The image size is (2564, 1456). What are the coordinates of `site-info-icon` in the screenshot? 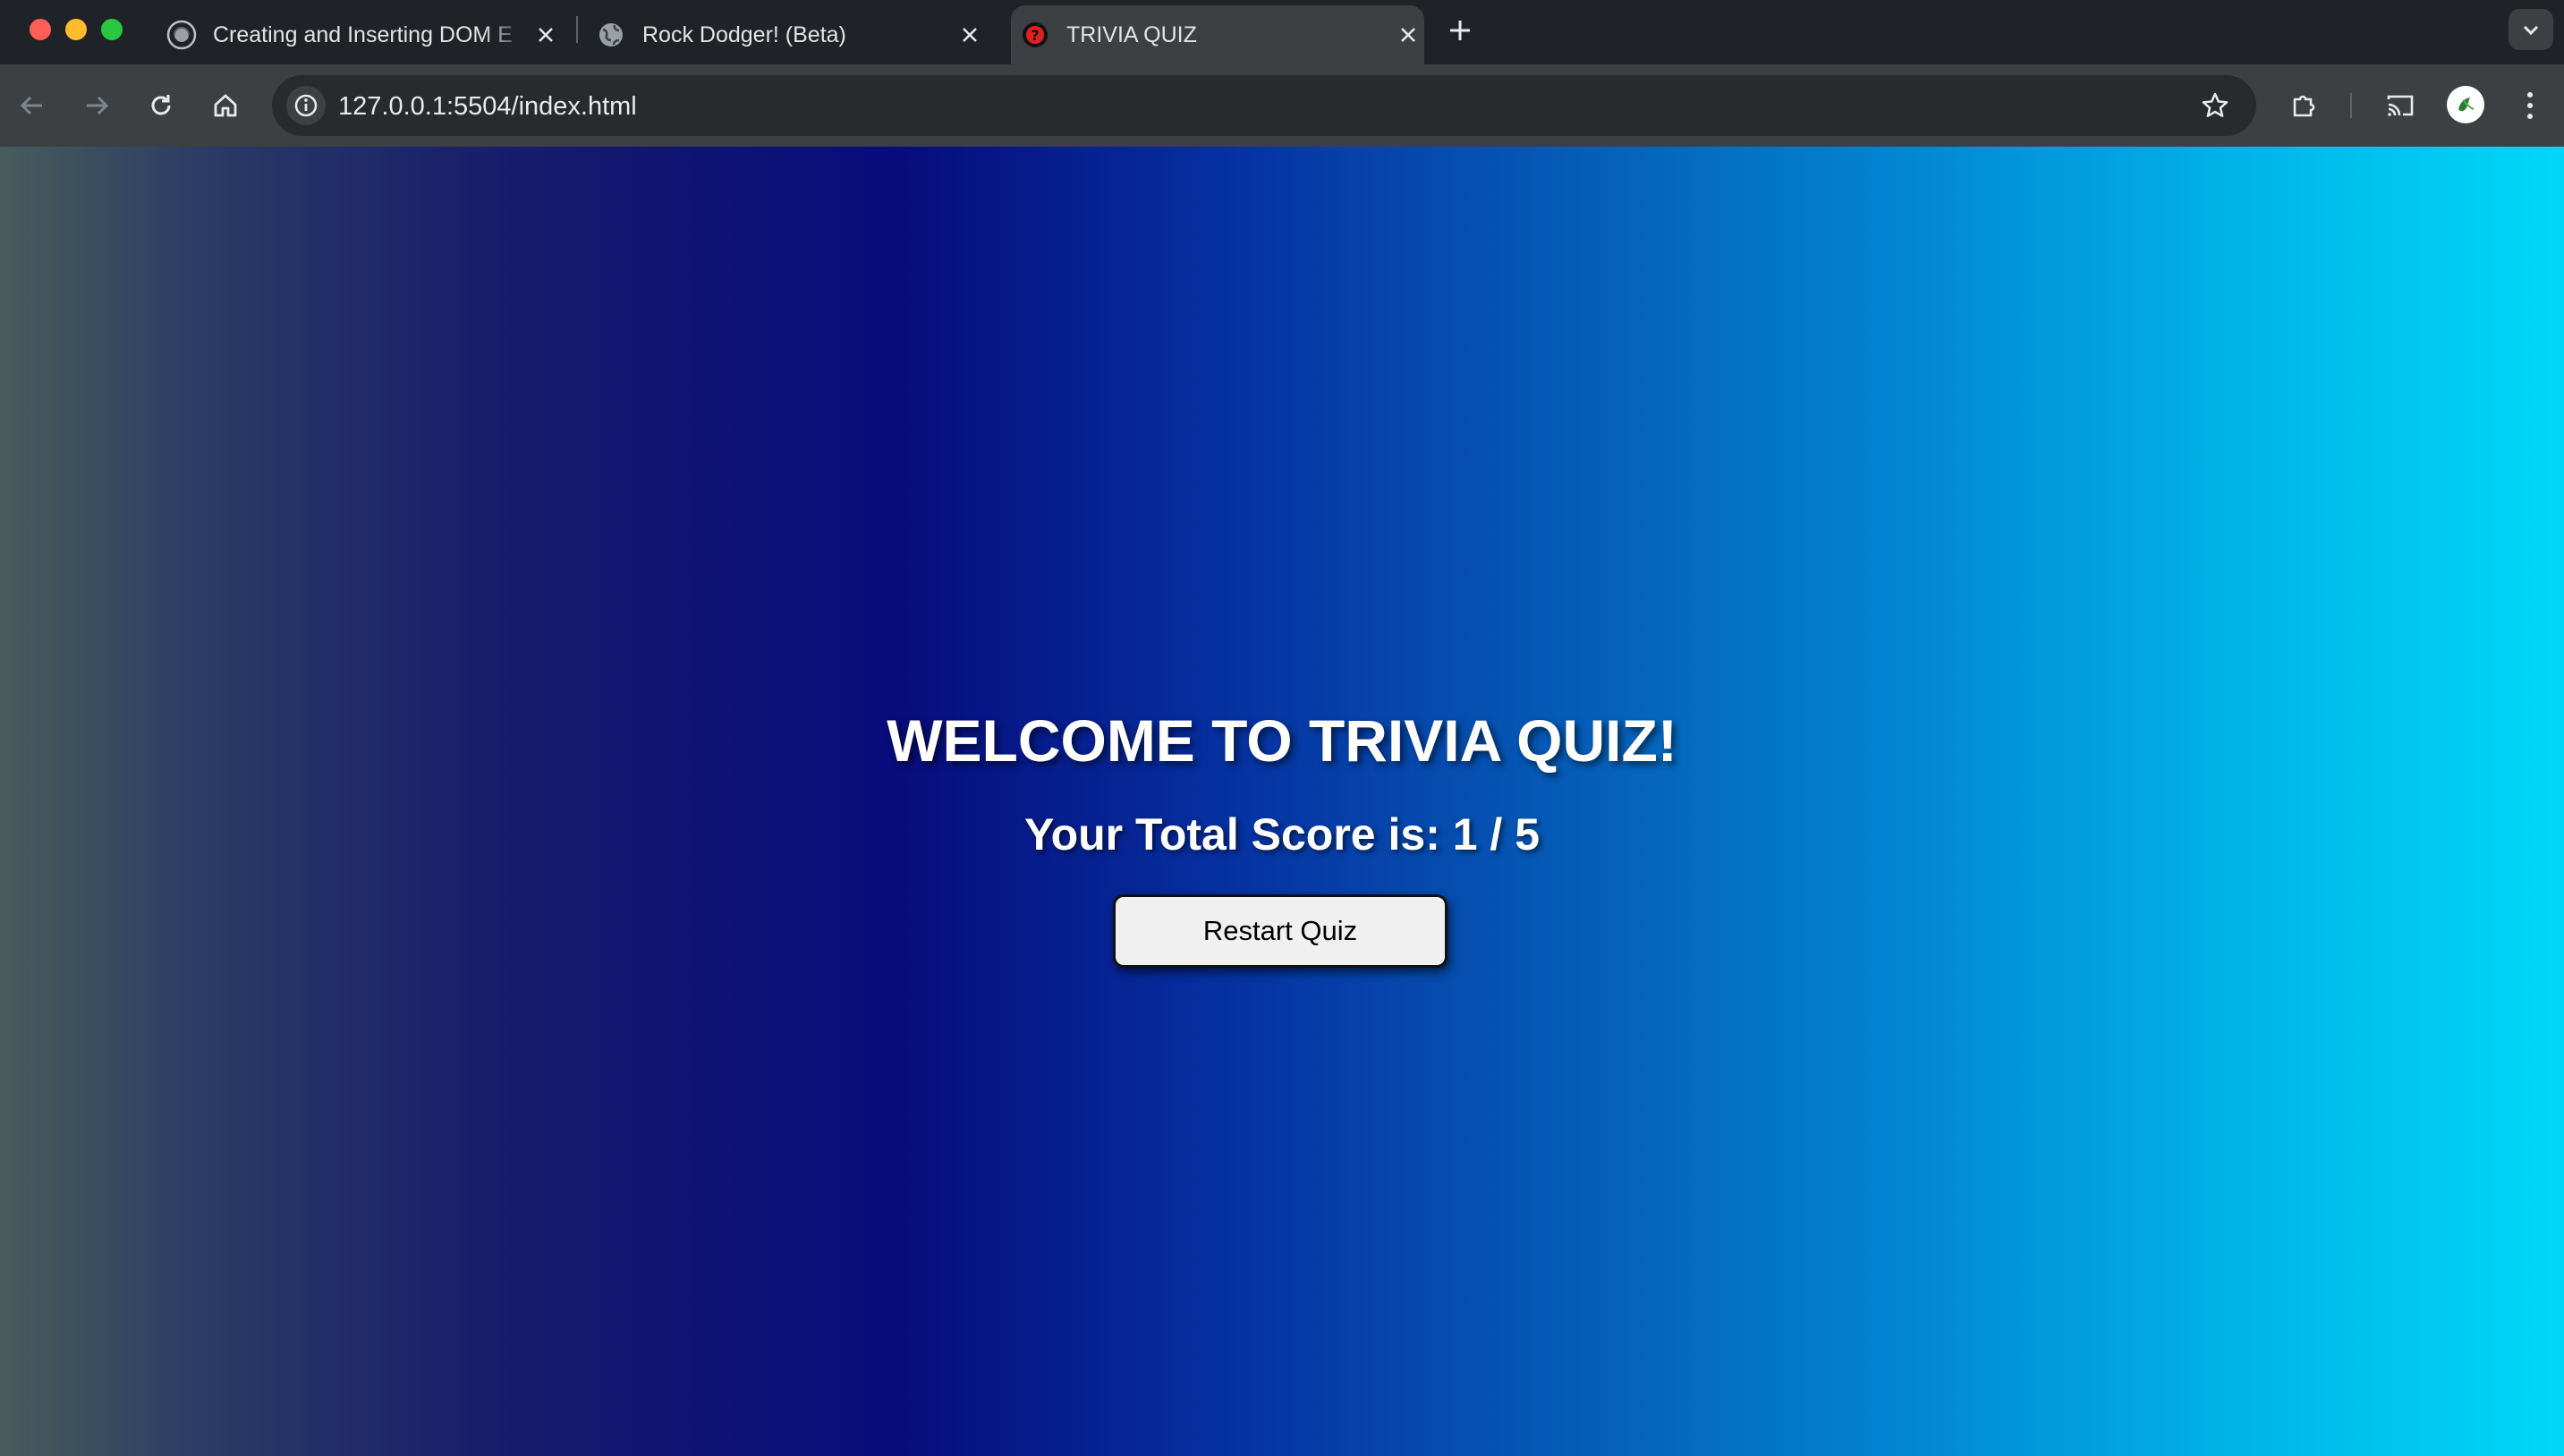 It's located at (306, 105).